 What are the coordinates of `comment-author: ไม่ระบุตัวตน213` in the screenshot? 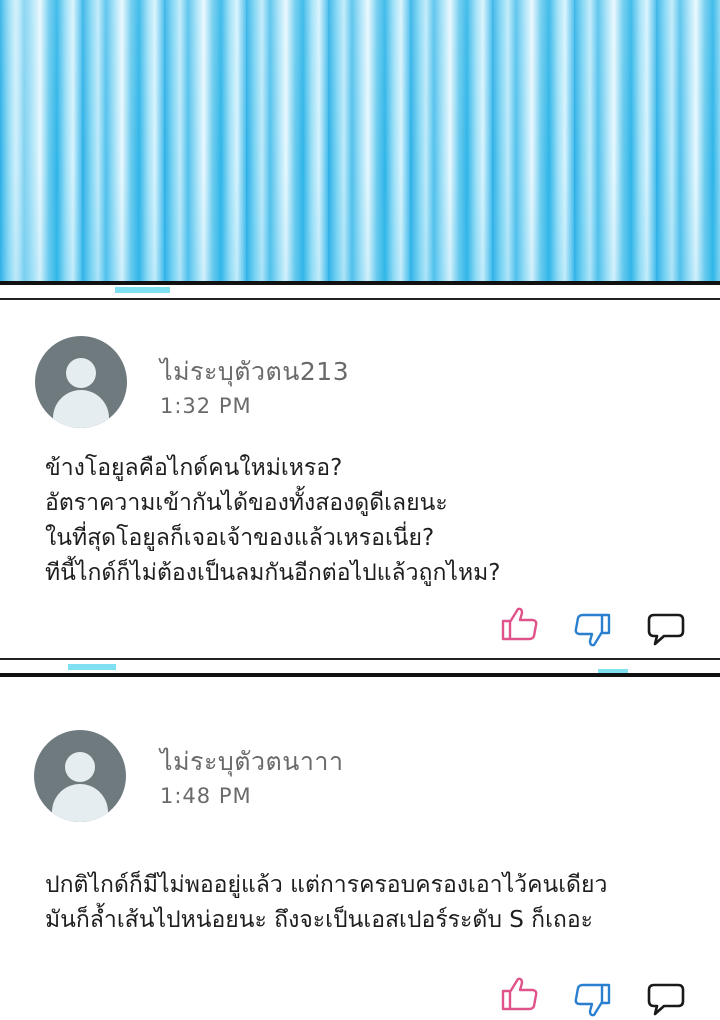 It's located at (255, 371).